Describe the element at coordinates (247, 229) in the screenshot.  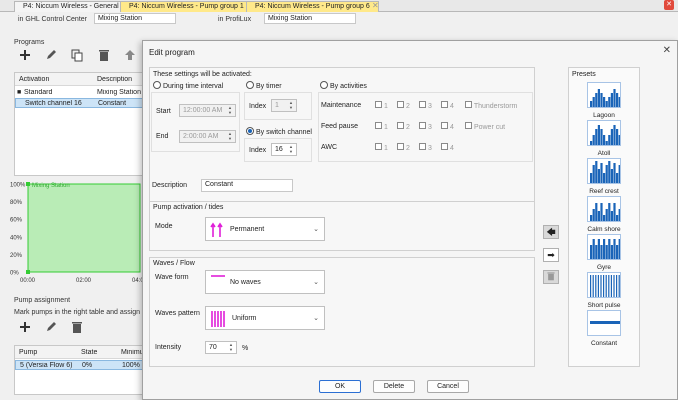
I see `mode-value: Permanent` at that location.